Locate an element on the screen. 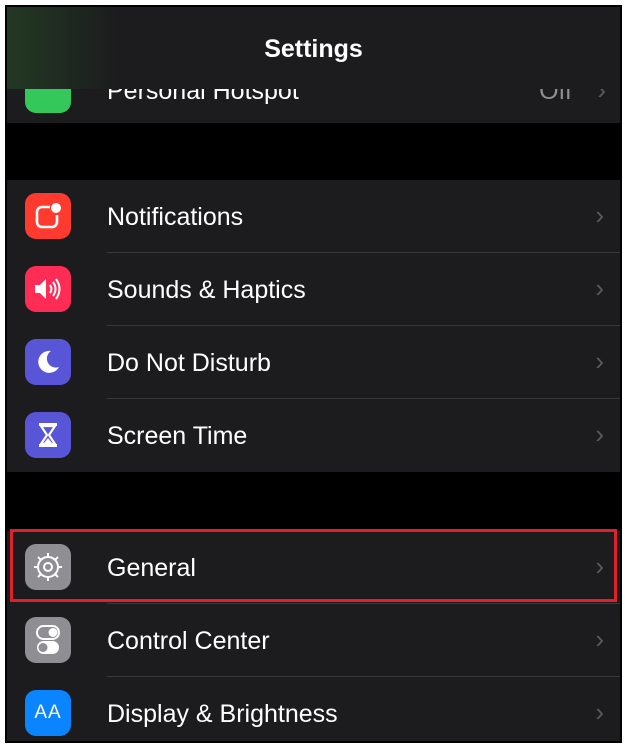 This screenshot has width=625, height=744. moon-icon is located at coordinates (48, 362).